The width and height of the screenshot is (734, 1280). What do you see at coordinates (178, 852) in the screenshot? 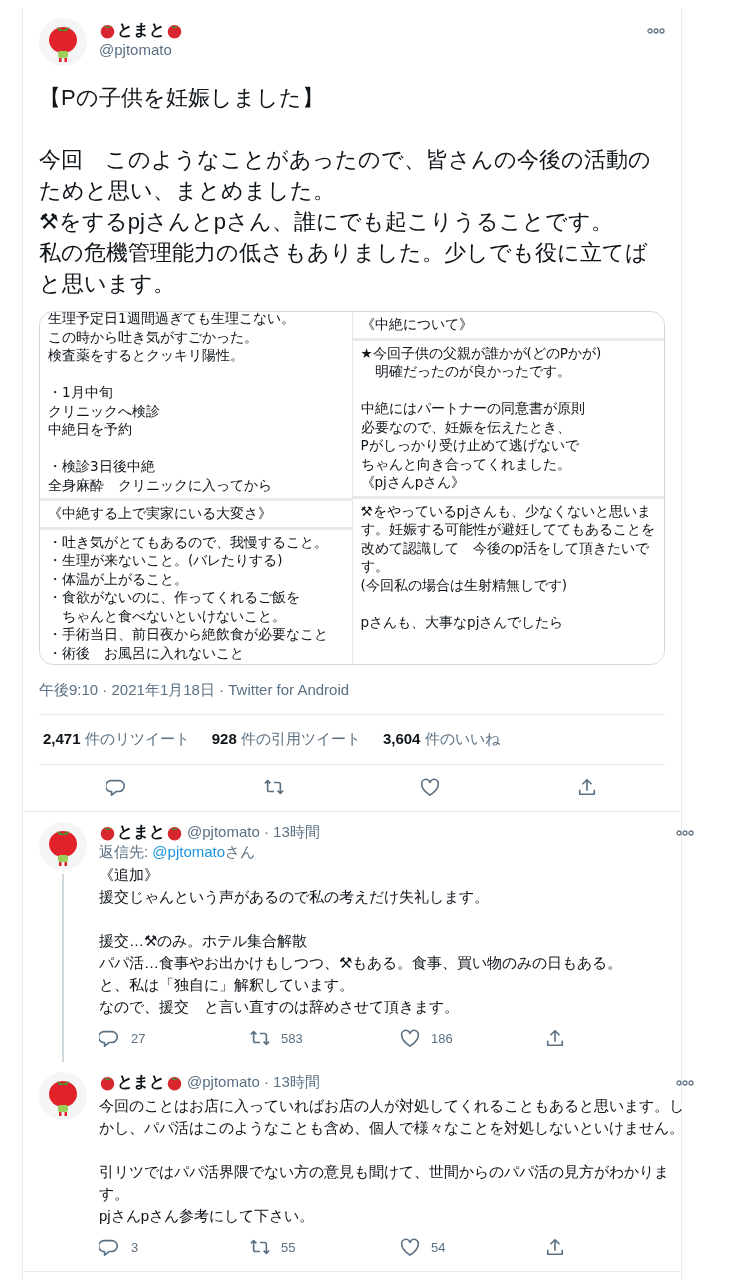
I see `reply-to-text: 返信先: @pjtomatoさん` at bounding box center [178, 852].